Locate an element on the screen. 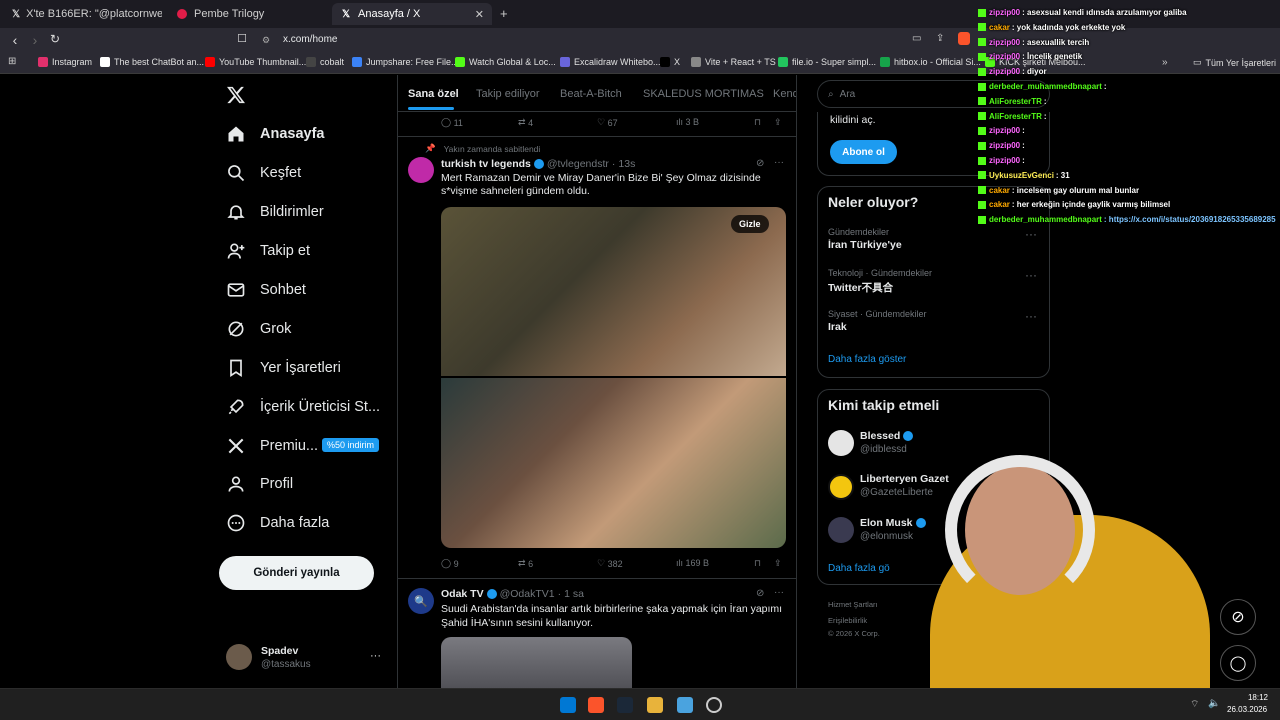  sidebar-item-bildirimler: Bildirimler is located at coordinates (275, 212).